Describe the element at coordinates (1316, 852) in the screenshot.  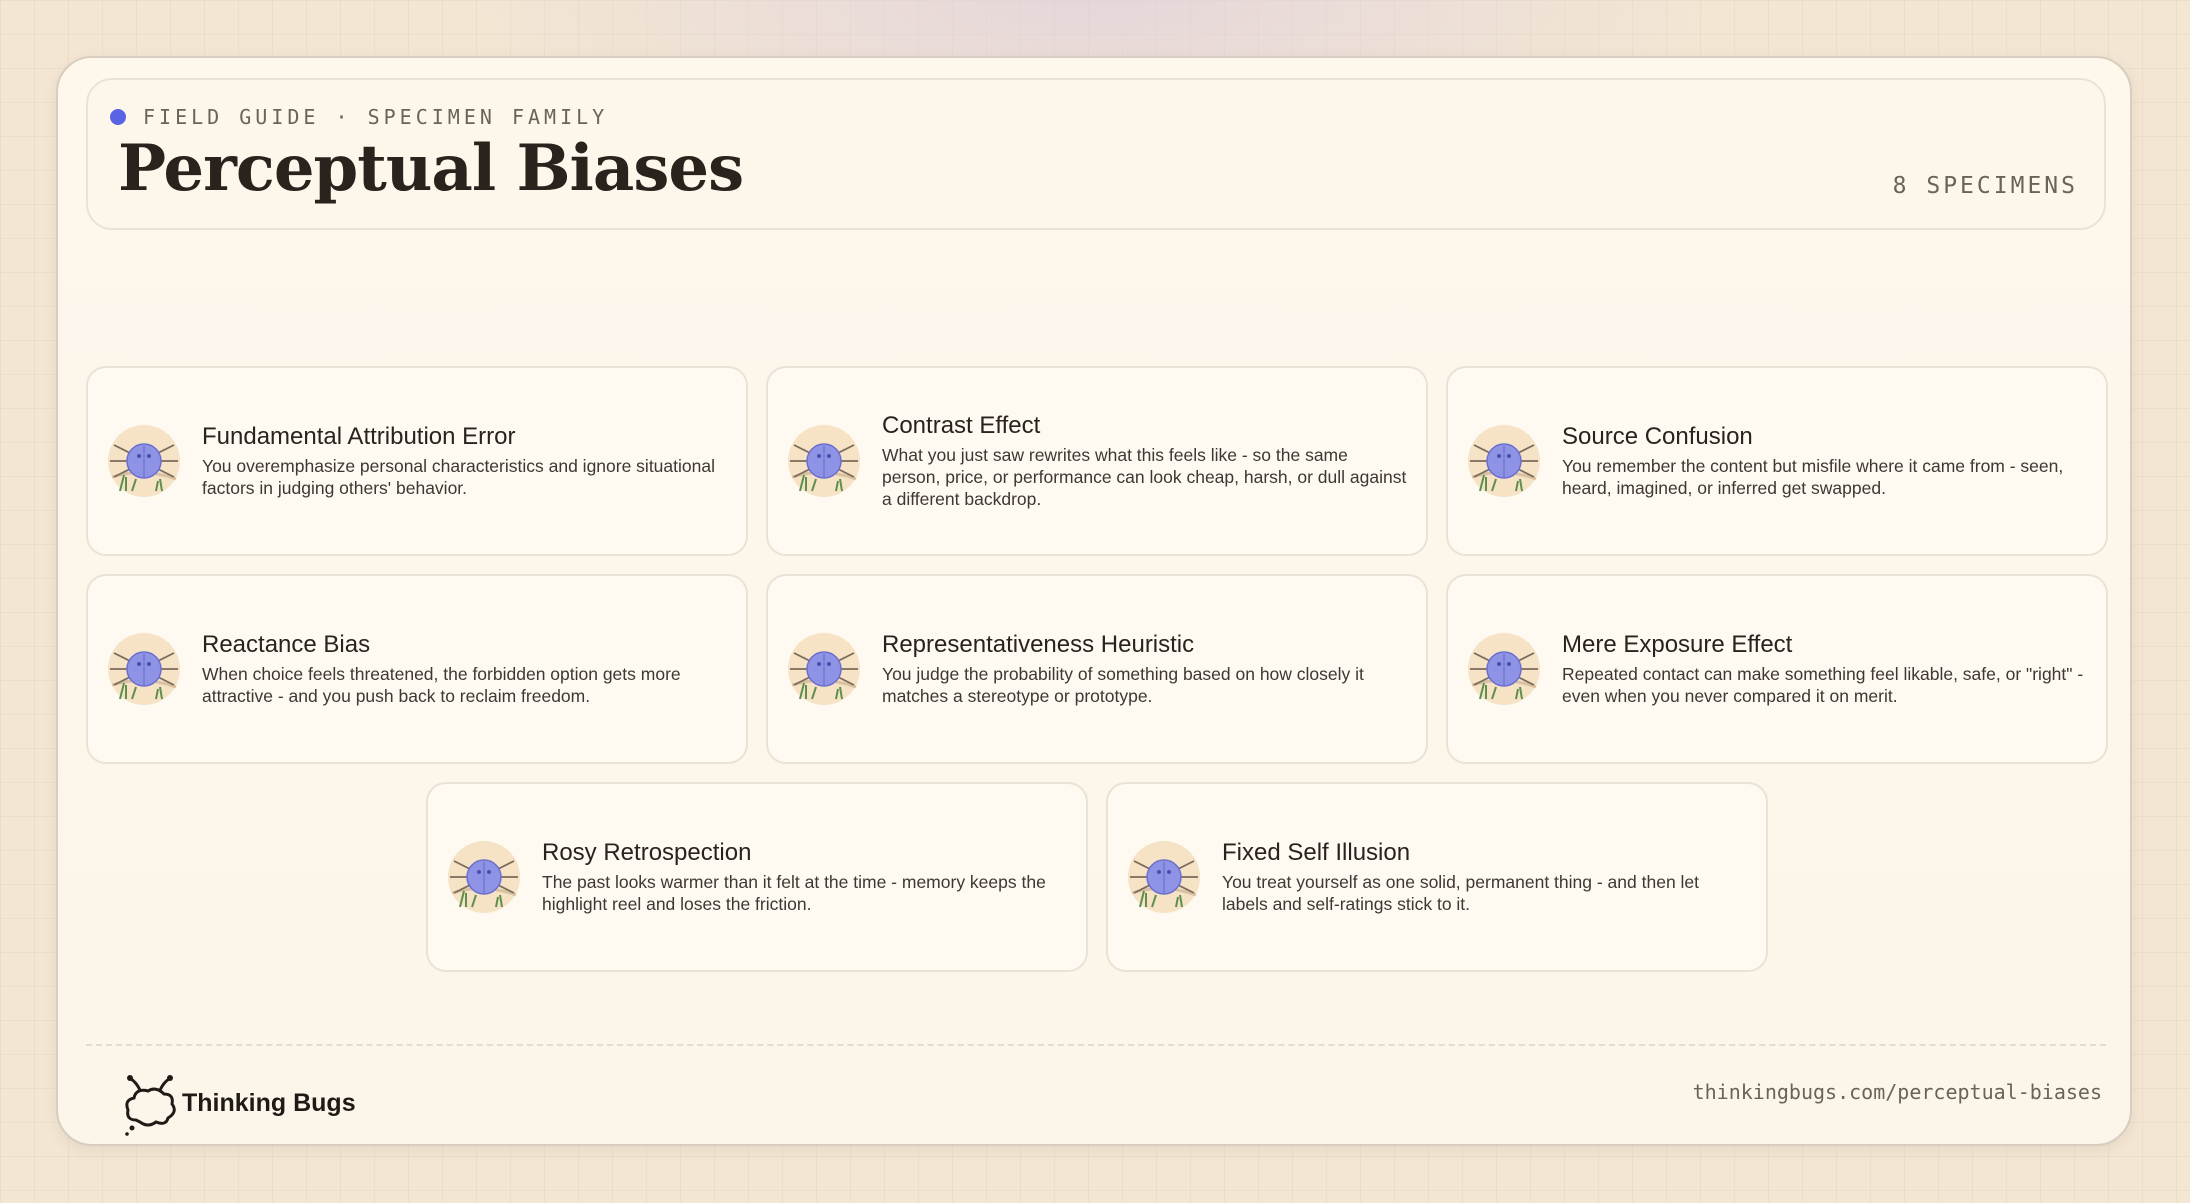
I see `specimen-title: Fixed Self Illusion` at that location.